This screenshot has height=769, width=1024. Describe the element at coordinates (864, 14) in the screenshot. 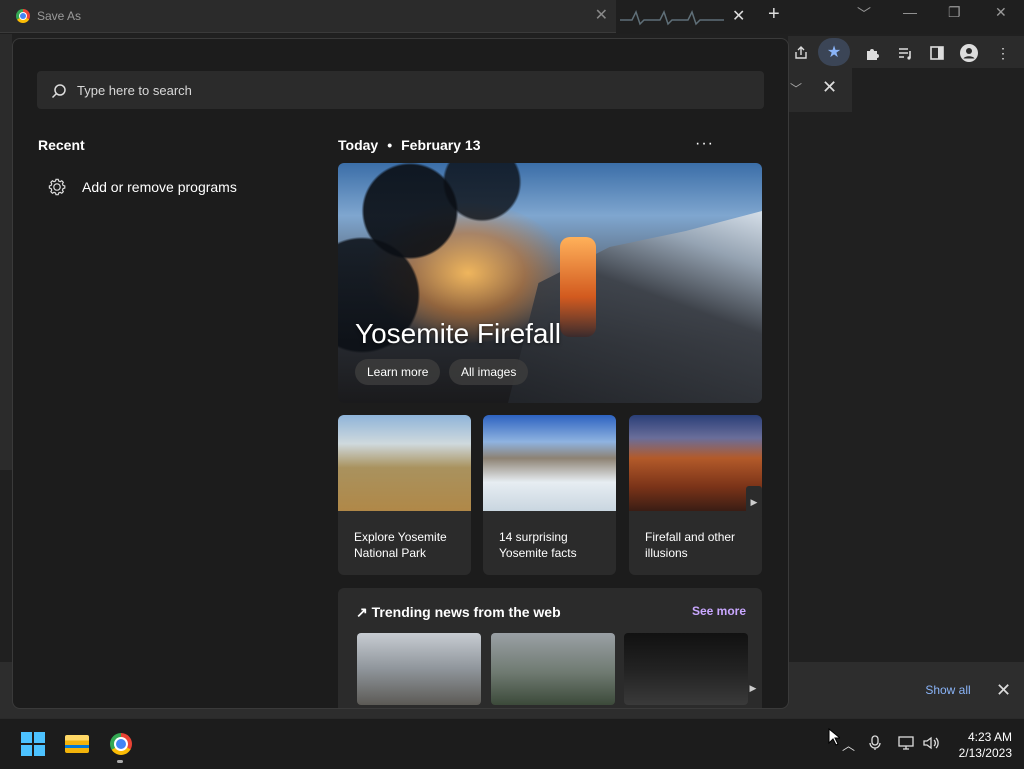

I see `tab-search-button: ﹀` at that location.